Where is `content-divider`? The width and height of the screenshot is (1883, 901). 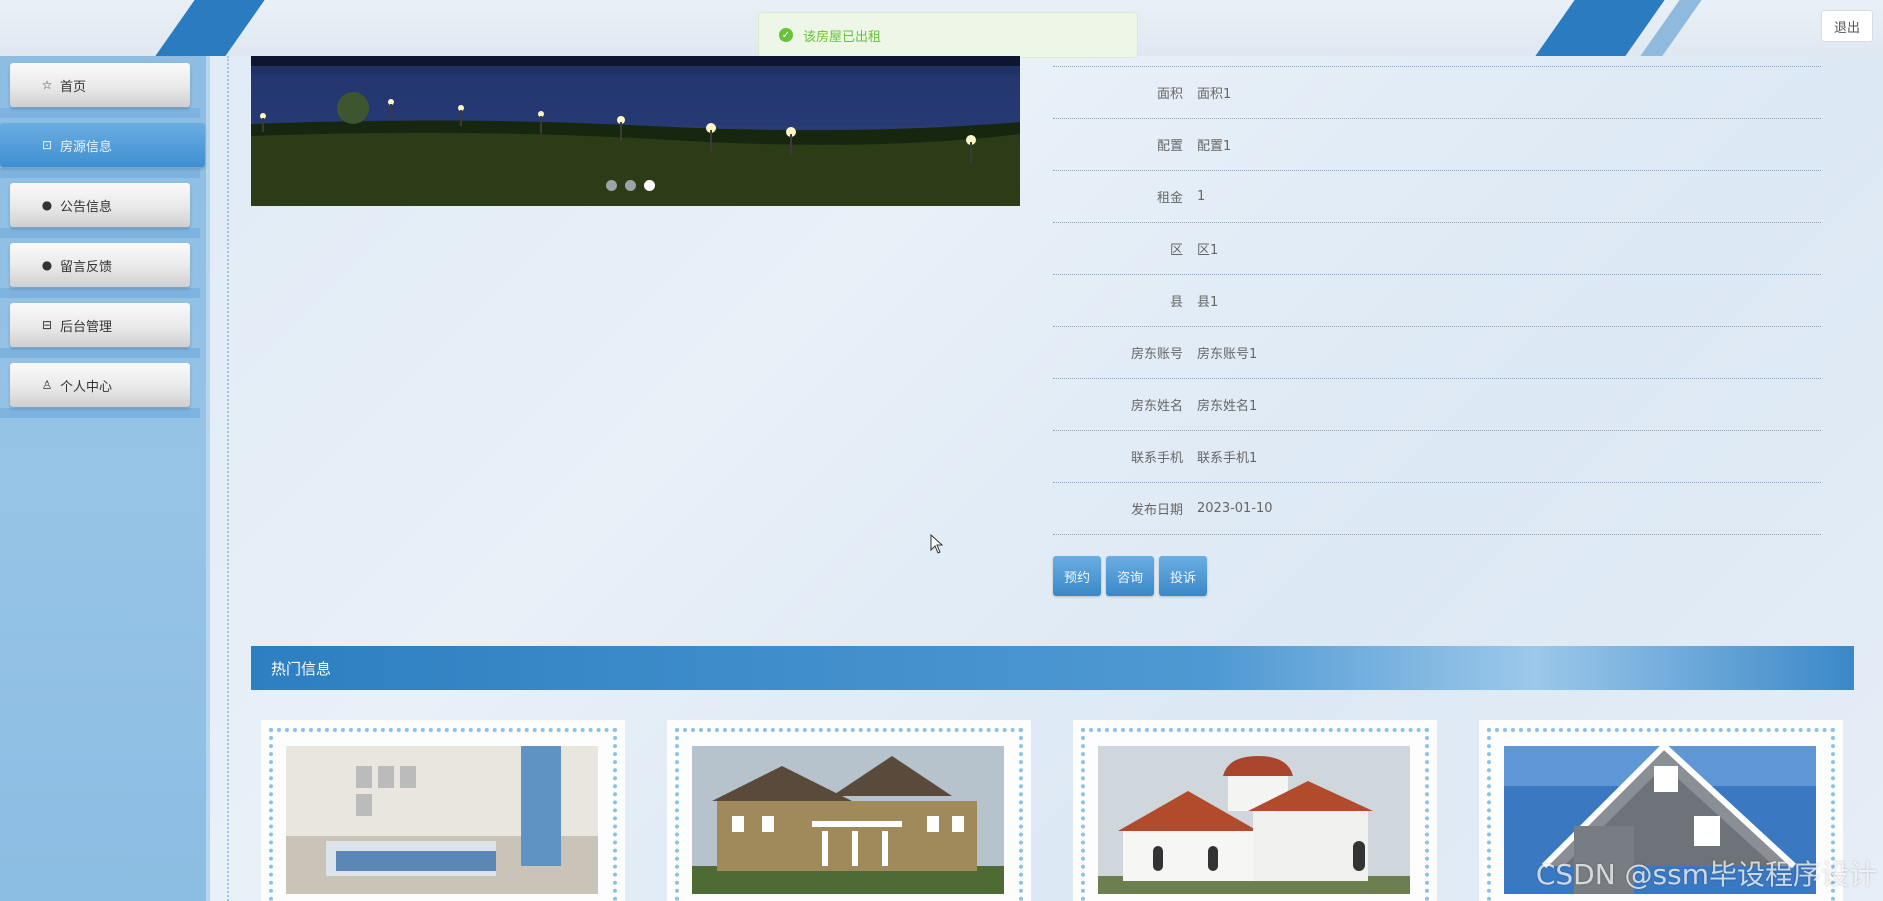 content-divider is located at coordinates (228, 478).